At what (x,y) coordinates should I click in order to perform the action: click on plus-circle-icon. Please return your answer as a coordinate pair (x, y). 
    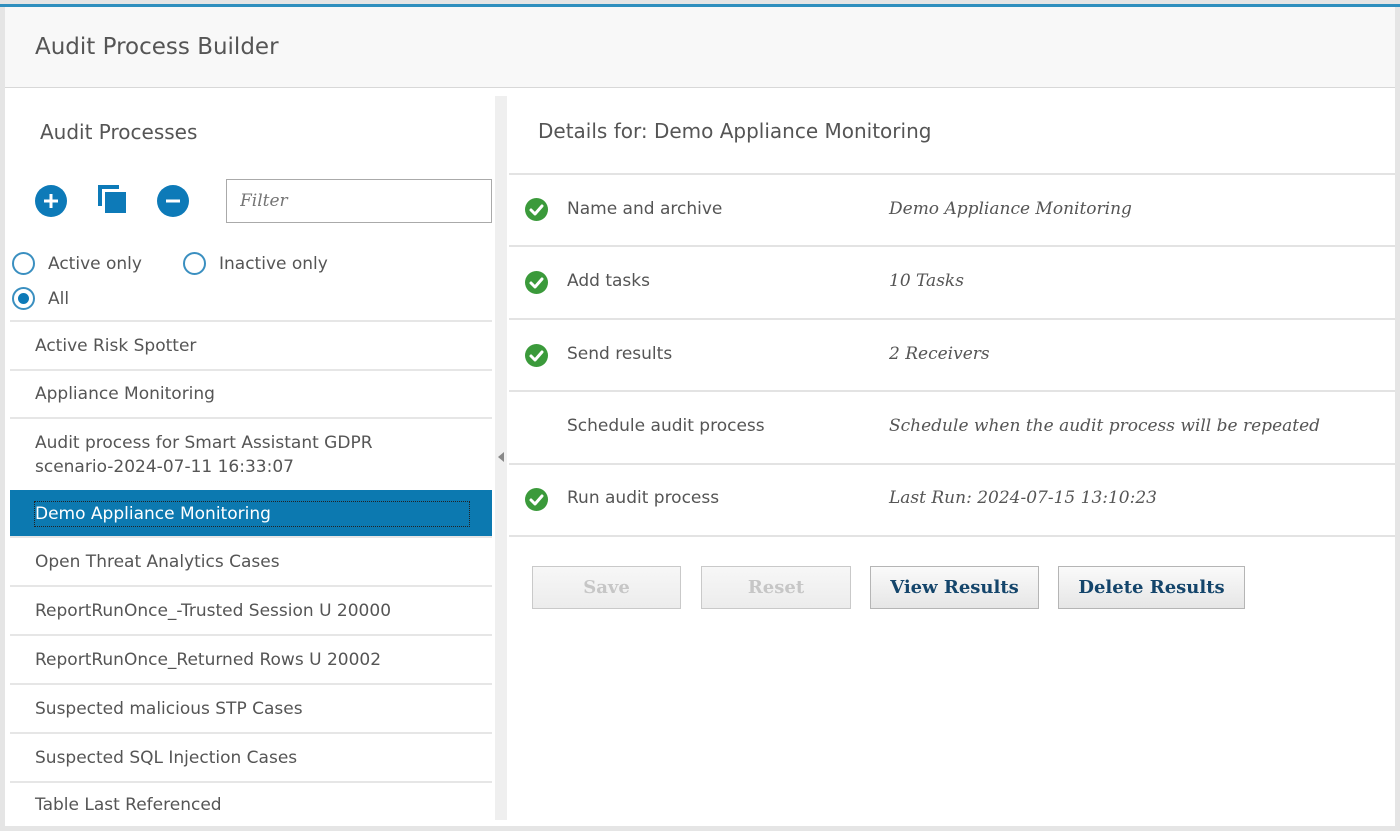
    Looking at the image, I should click on (51, 201).